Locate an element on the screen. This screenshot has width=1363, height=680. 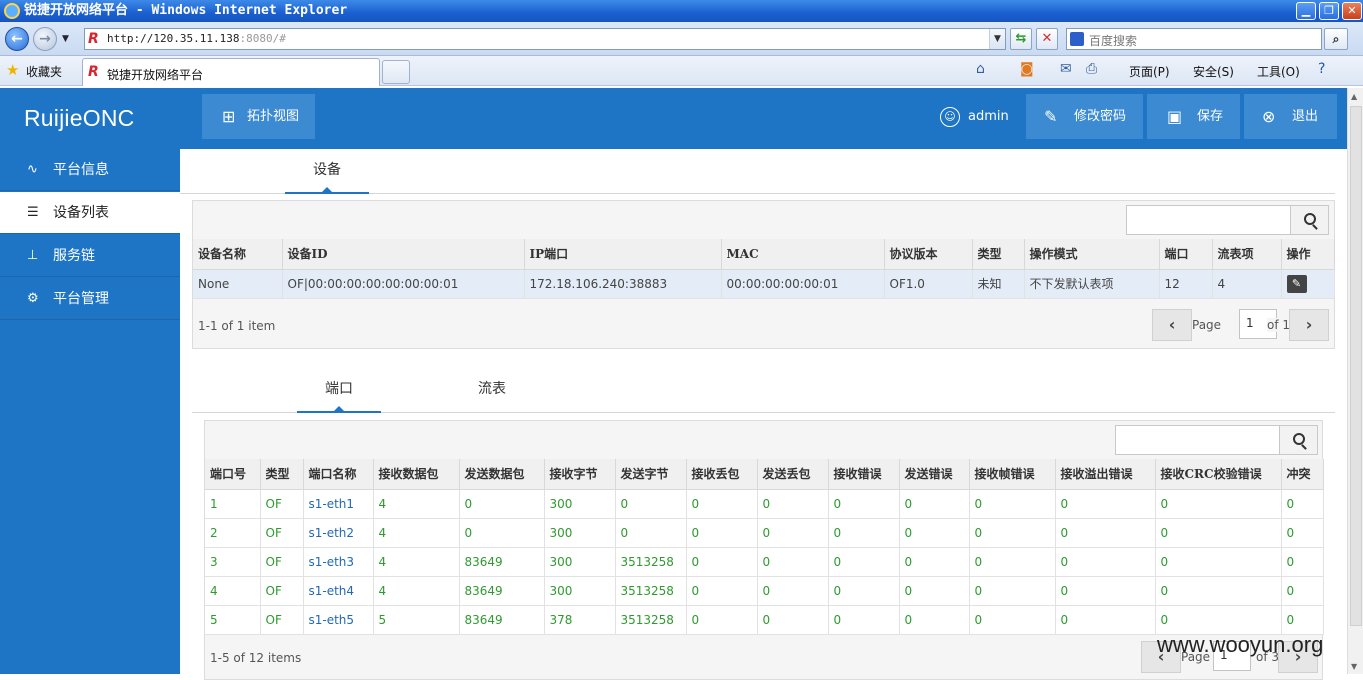
flow-count-cell: 4 is located at coordinates (1247, 284).